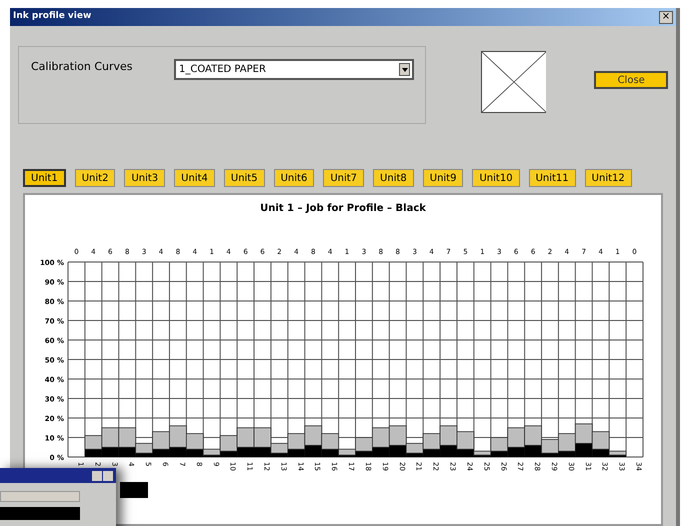 The image size is (685, 526). I want to click on unit-tab: Unit3, so click(145, 178).